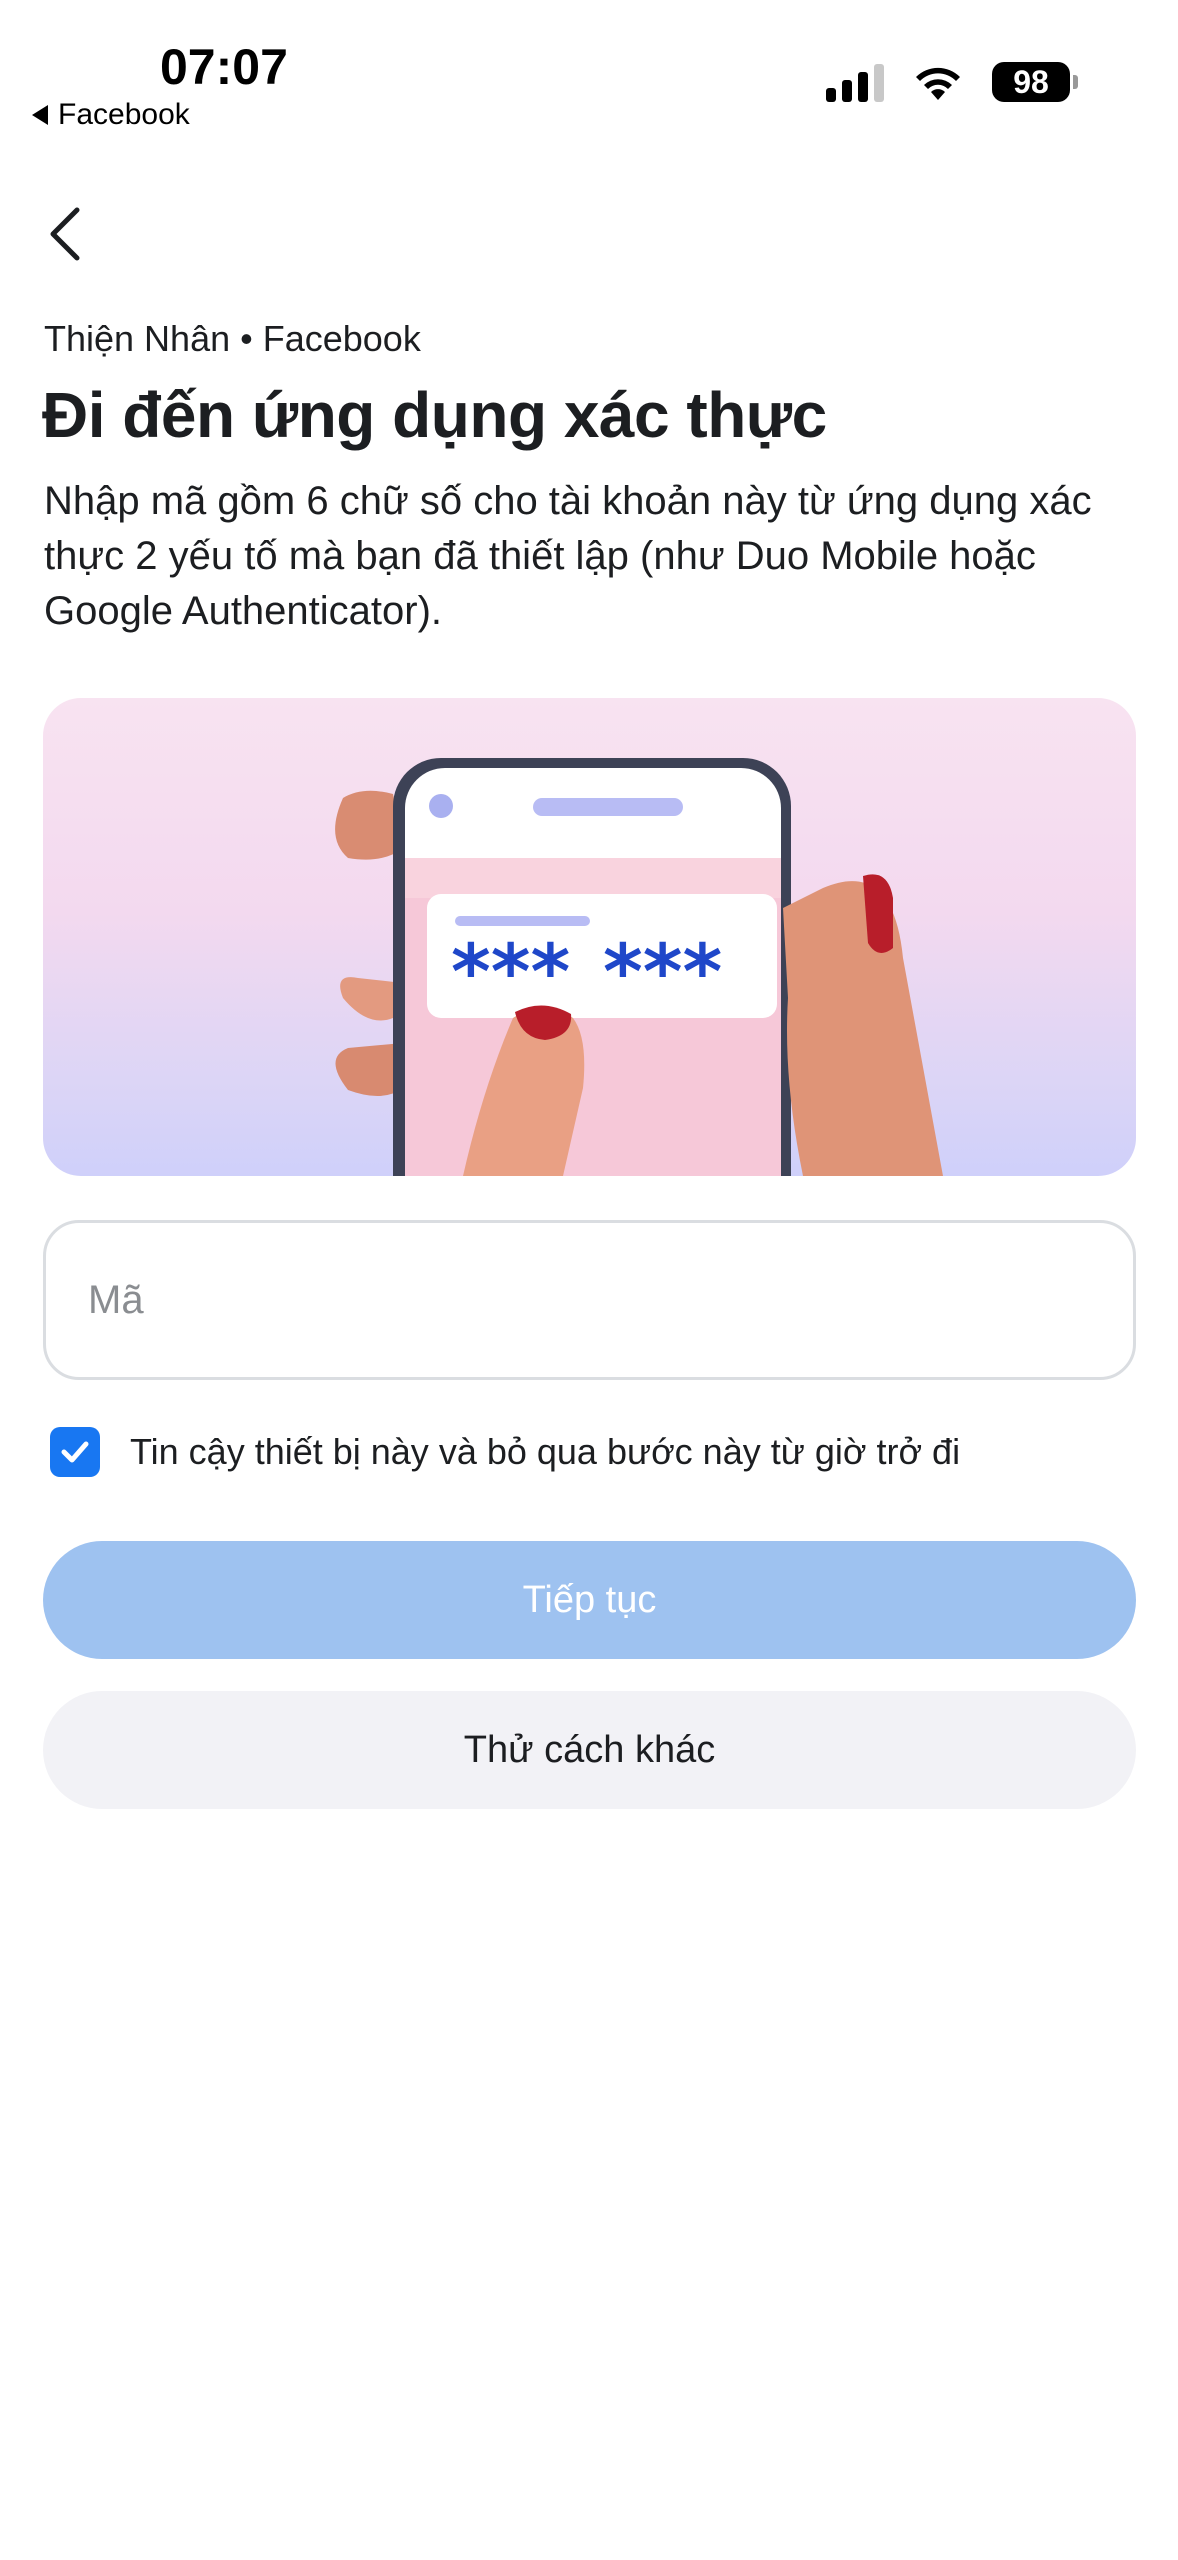 Image resolution: width=1178 pixels, height=2560 pixels. I want to click on chevron-left-icon, so click(65, 234).